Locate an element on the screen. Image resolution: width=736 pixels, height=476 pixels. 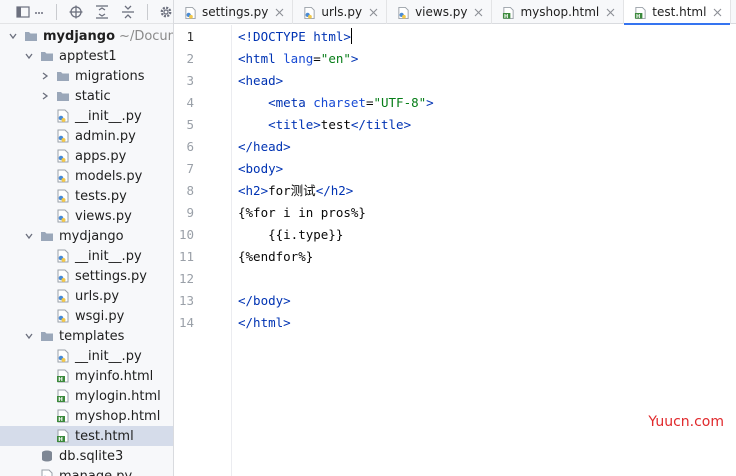
code-token: </head> is located at coordinates (264, 146).